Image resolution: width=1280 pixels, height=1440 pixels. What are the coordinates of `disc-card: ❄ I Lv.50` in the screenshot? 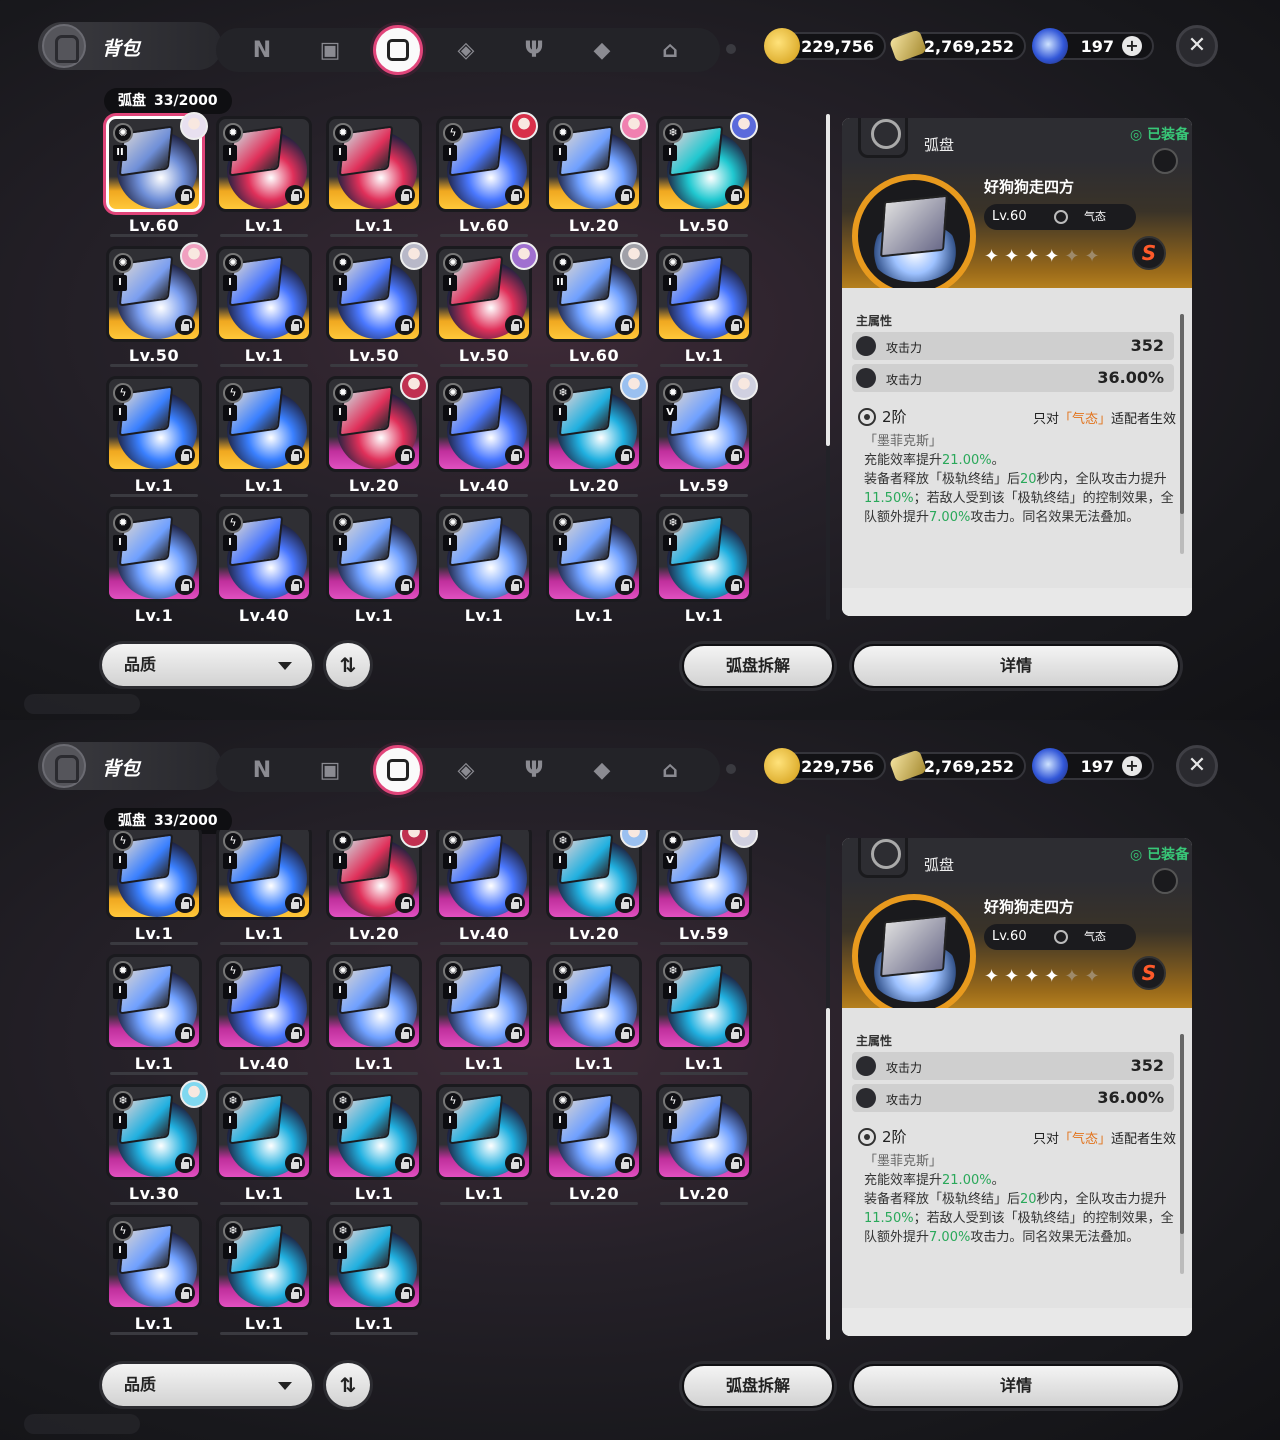 It's located at (707, 174).